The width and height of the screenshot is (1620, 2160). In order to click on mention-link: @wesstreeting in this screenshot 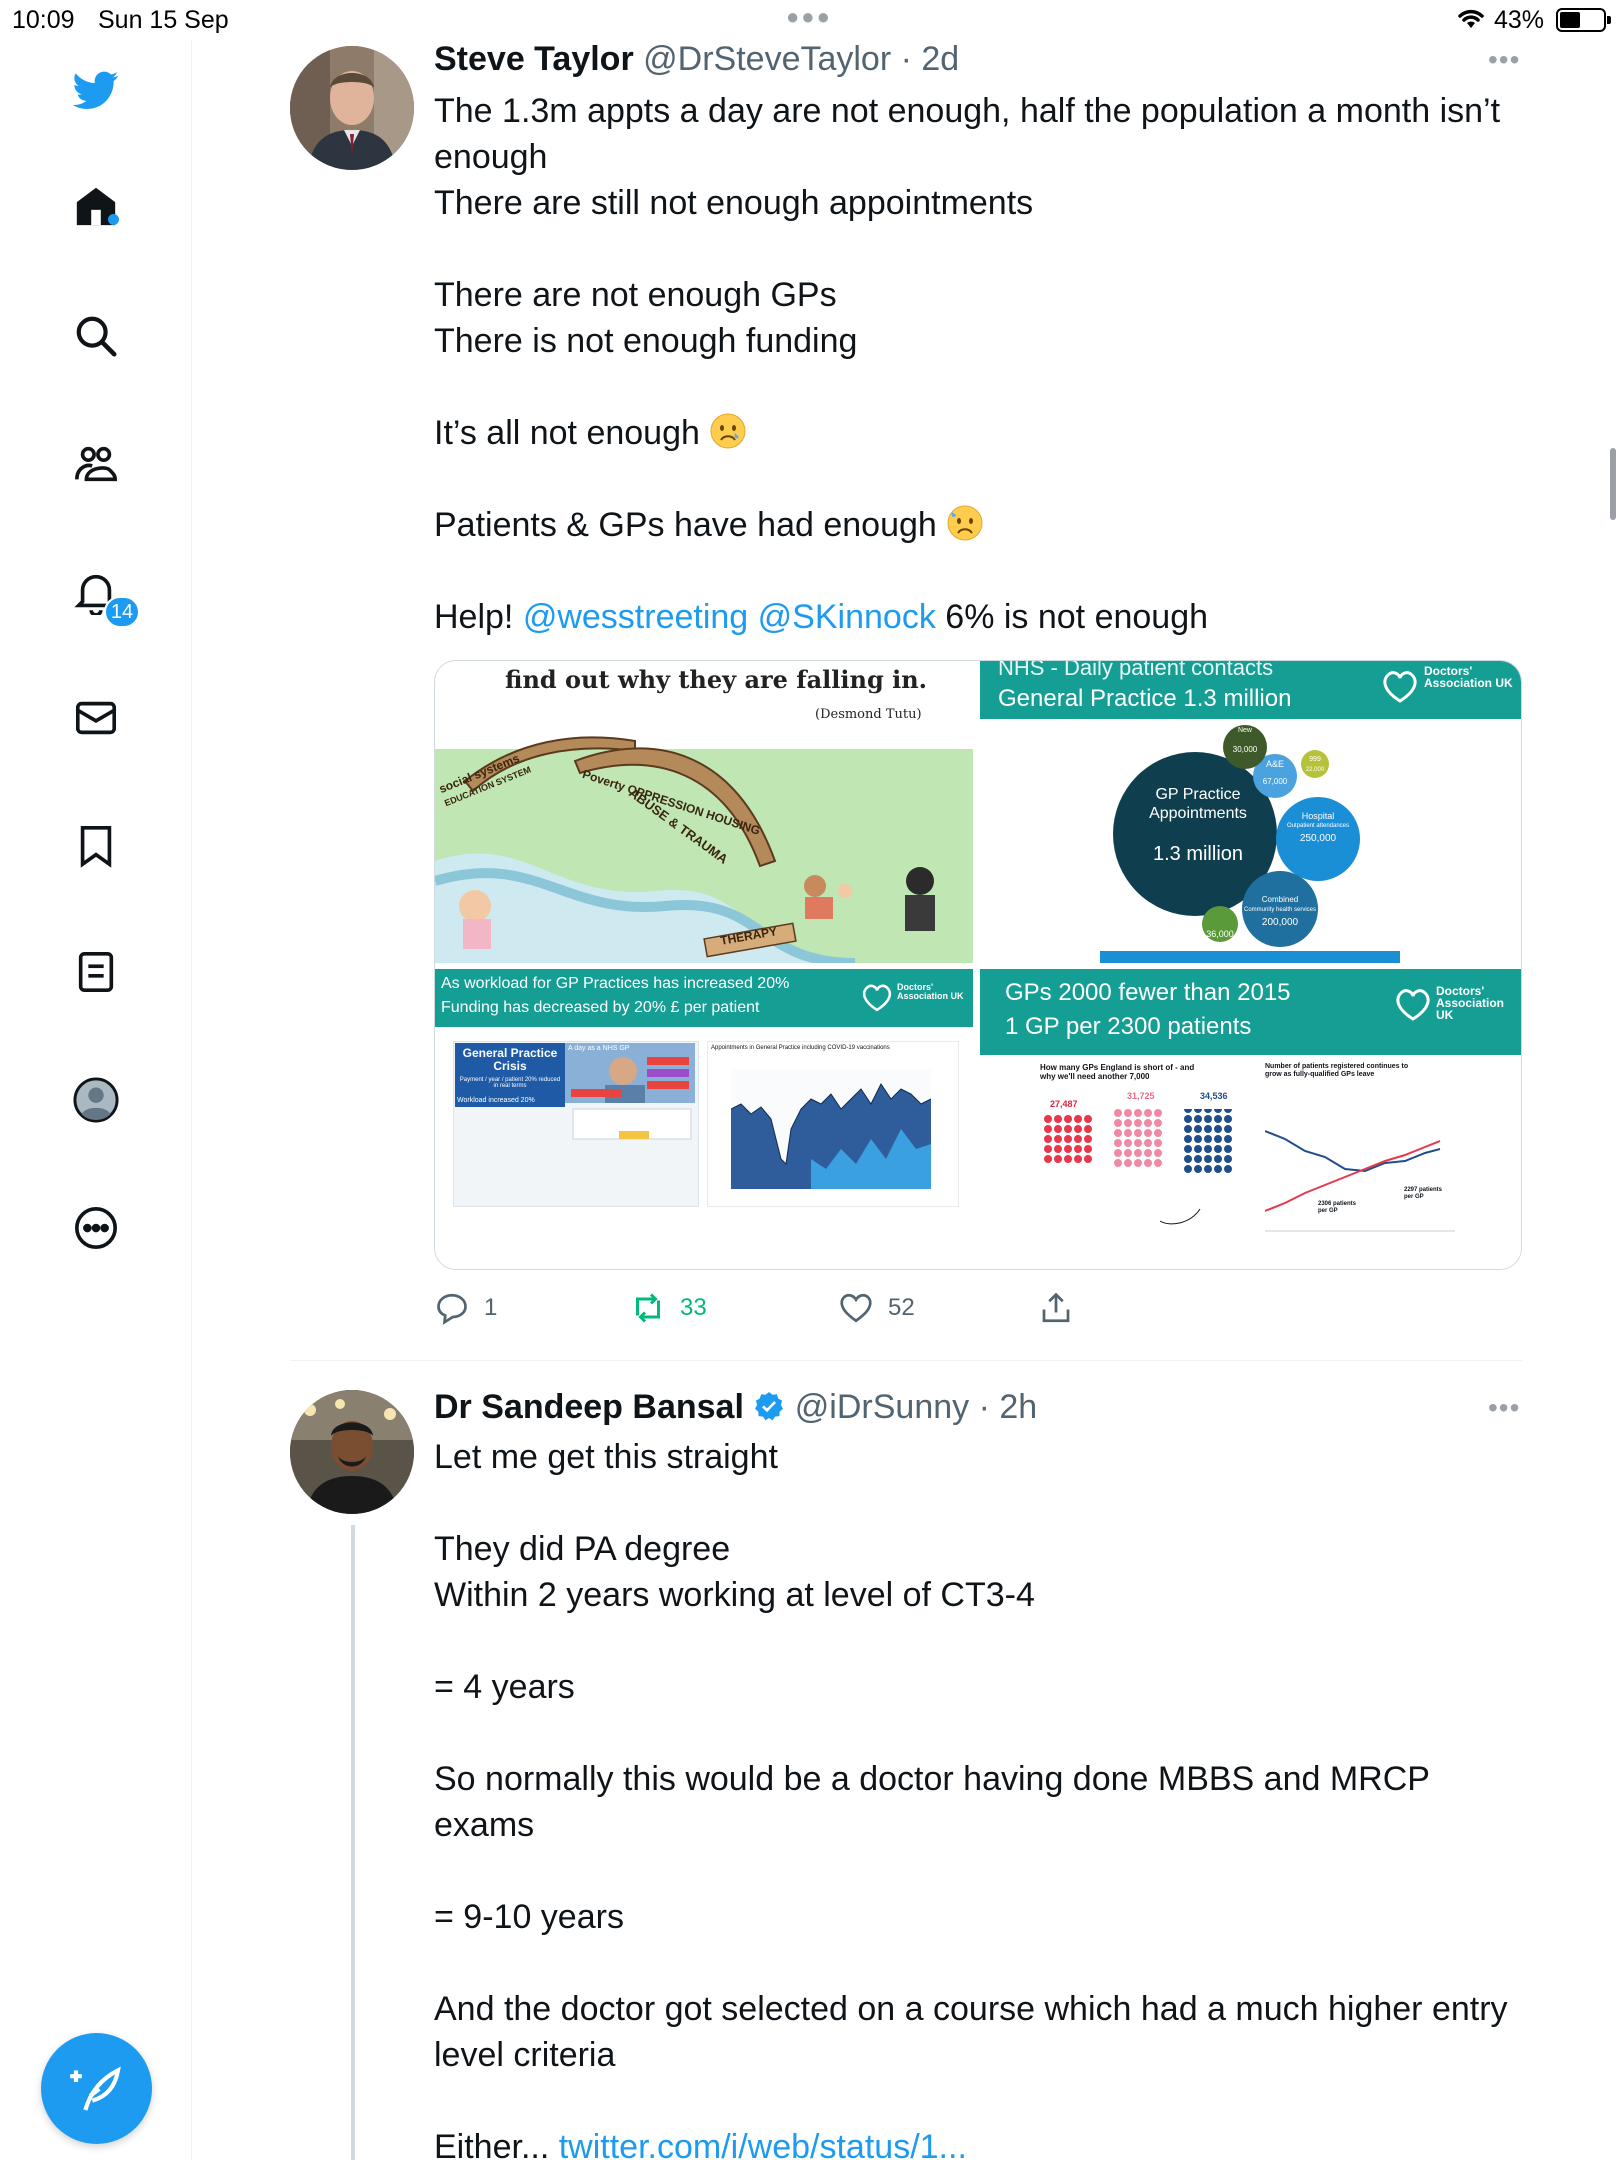, I will do `click(635, 617)`.